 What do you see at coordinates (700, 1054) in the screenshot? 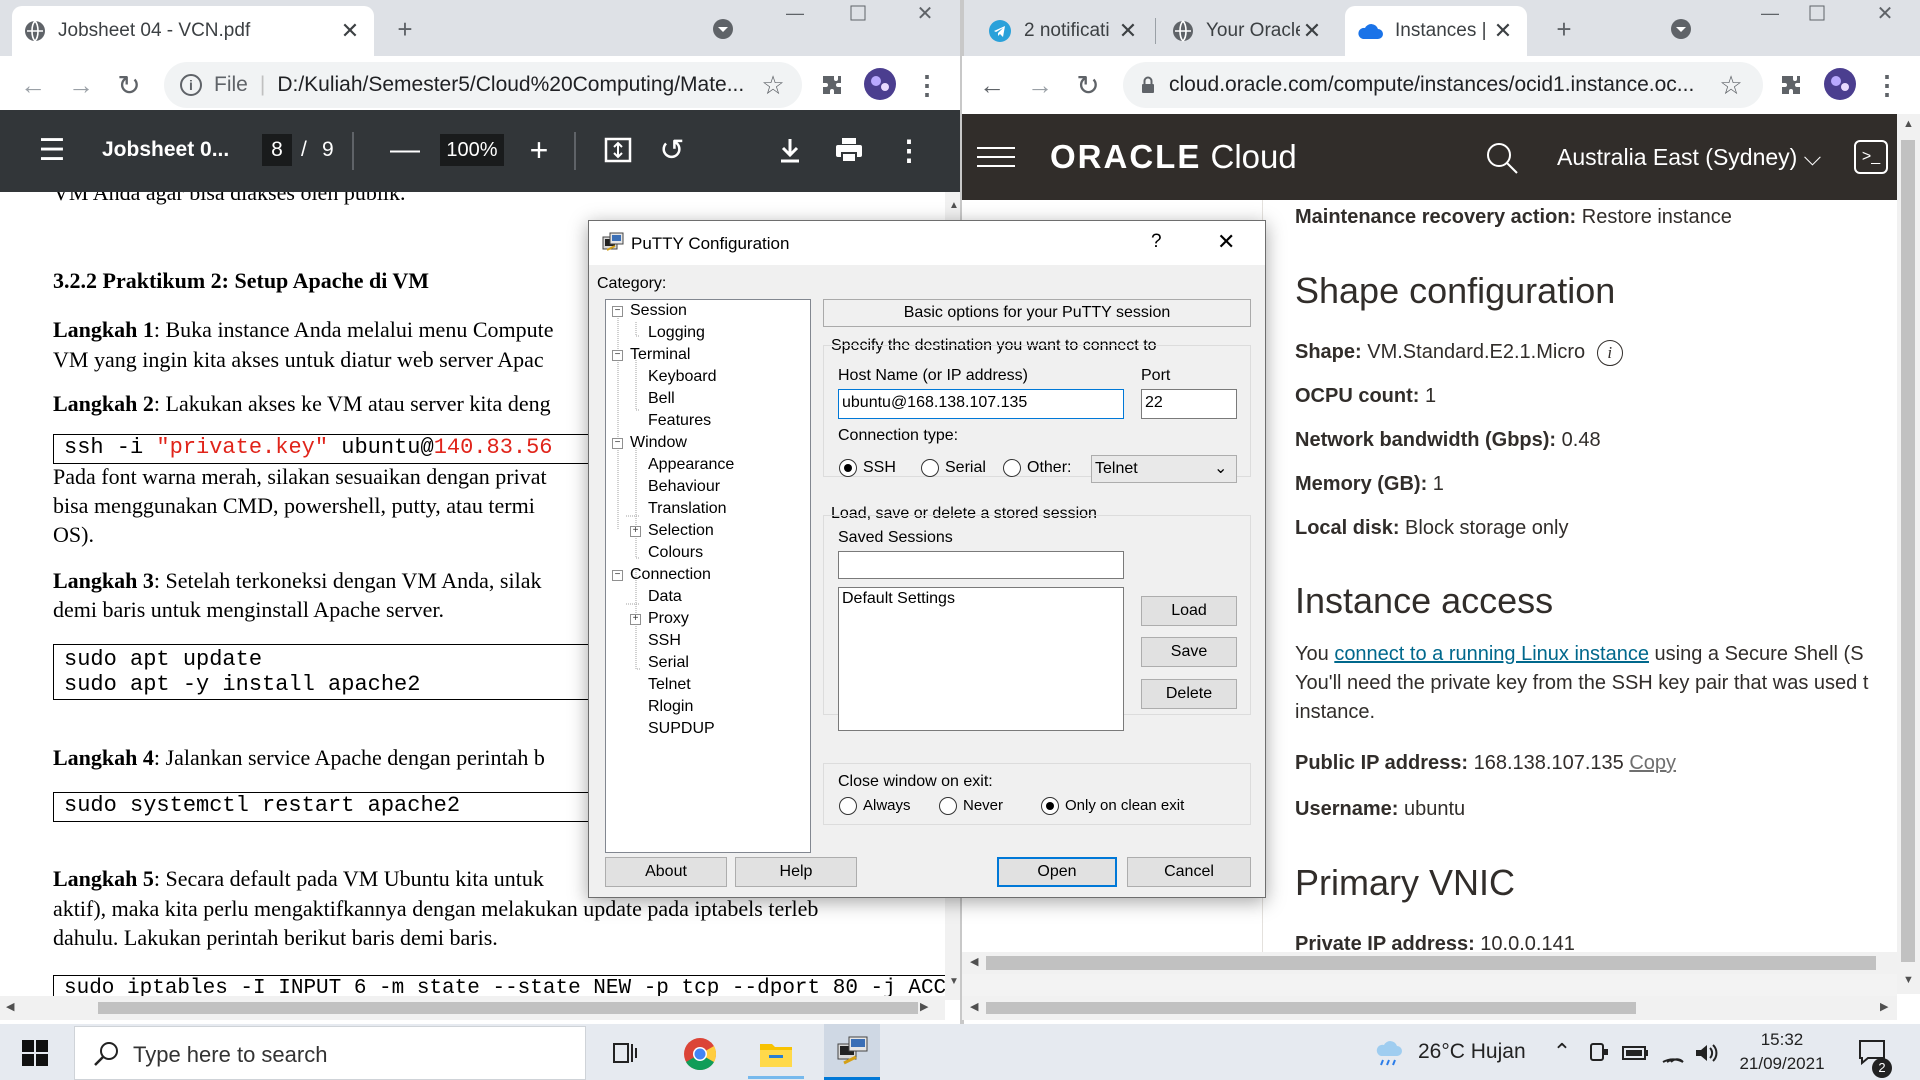
I see `chrome-icon` at bounding box center [700, 1054].